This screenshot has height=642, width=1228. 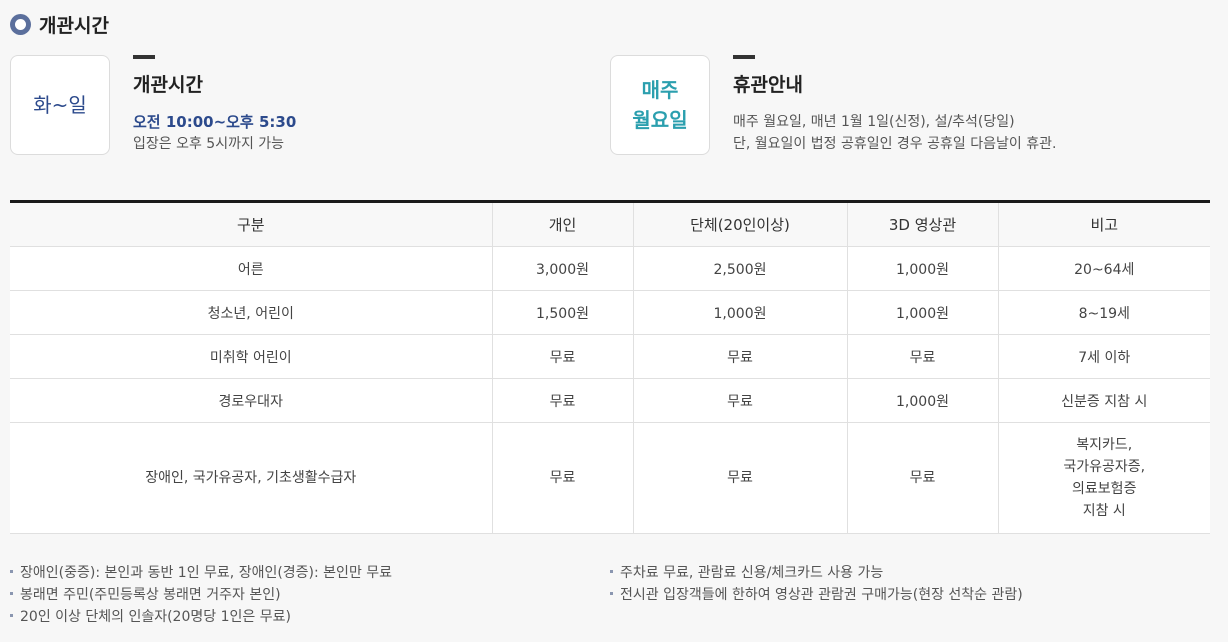 I want to click on section-title: 개관시간, so click(x=59, y=24).